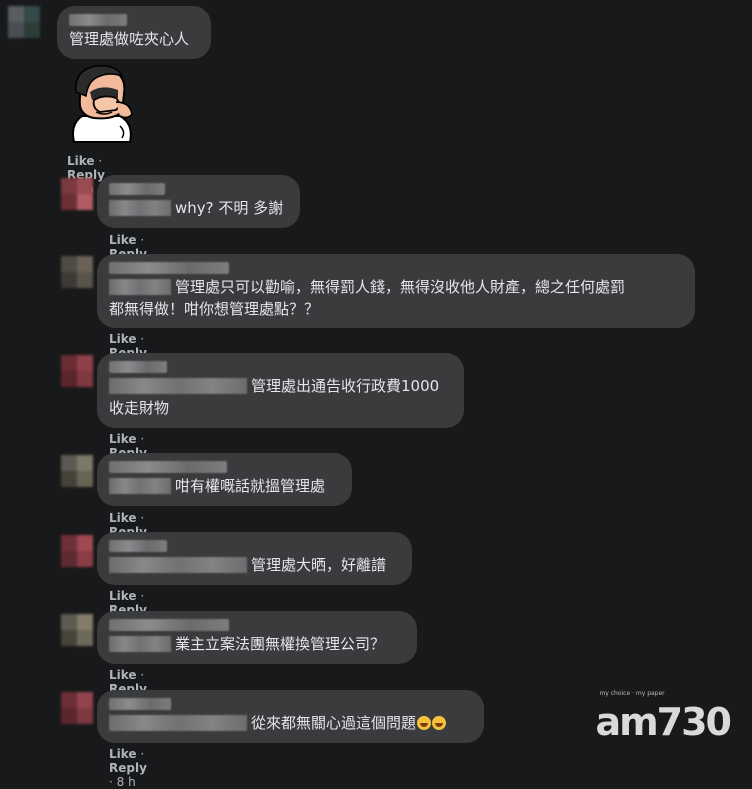  Describe the element at coordinates (250, 486) in the screenshot. I see `comment-text: 咁有權嘅話就搵管理處` at that location.